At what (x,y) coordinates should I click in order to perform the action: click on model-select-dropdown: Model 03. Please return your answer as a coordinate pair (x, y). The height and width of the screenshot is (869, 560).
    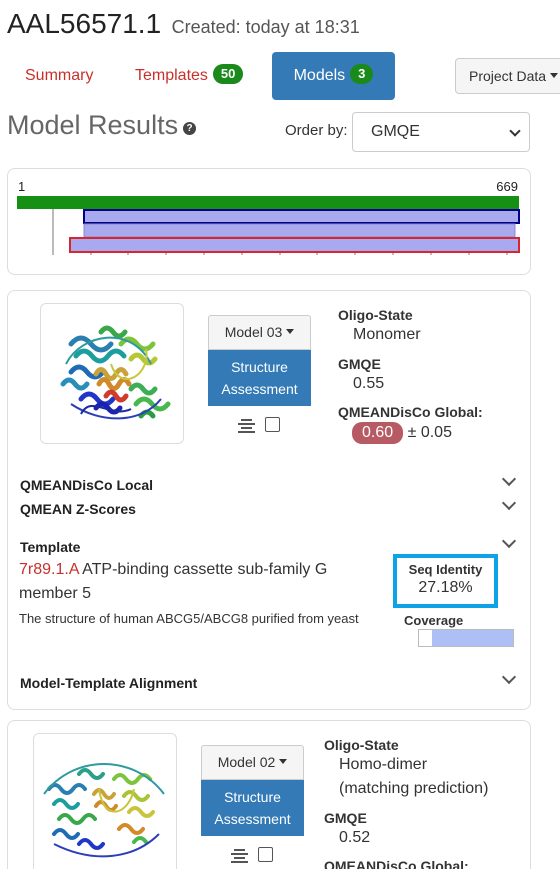
    Looking at the image, I should click on (259, 332).